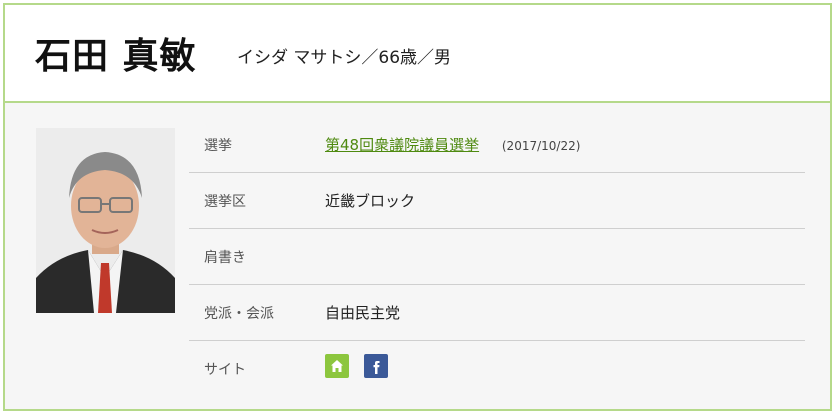  Describe the element at coordinates (402, 145) in the screenshot. I see `election-link: 第48回衆議院議員選挙` at that location.